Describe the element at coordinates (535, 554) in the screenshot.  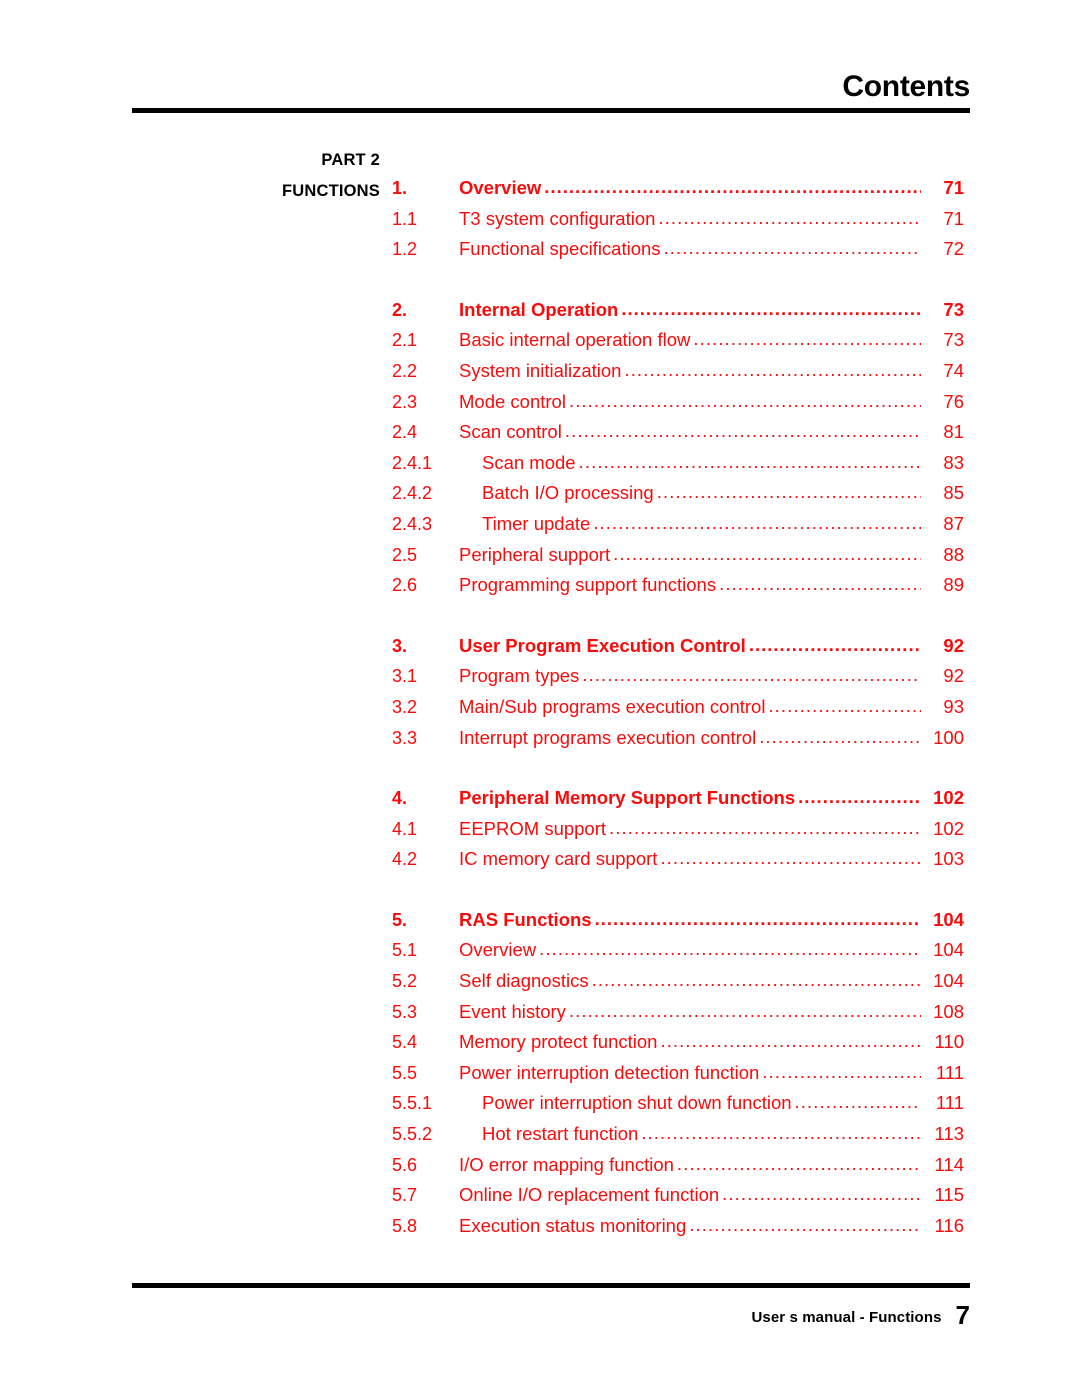
I see `toc-entry-title: Peripheral support` at that location.